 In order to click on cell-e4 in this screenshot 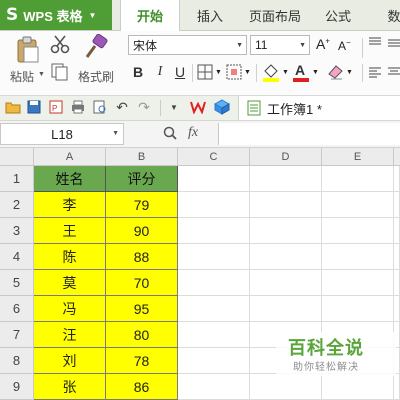, I will do `click(358, 257)`.